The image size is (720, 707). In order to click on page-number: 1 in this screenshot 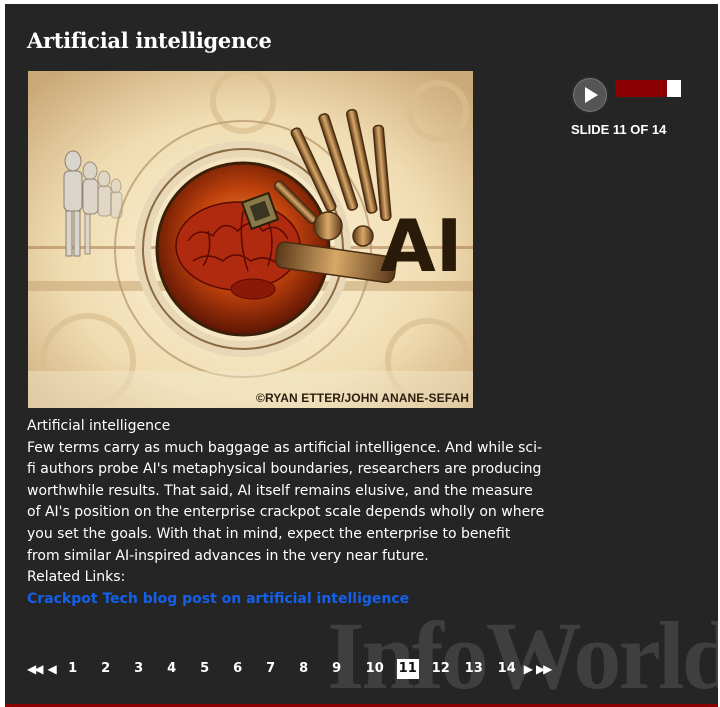, I will do `click(73, 669)`.